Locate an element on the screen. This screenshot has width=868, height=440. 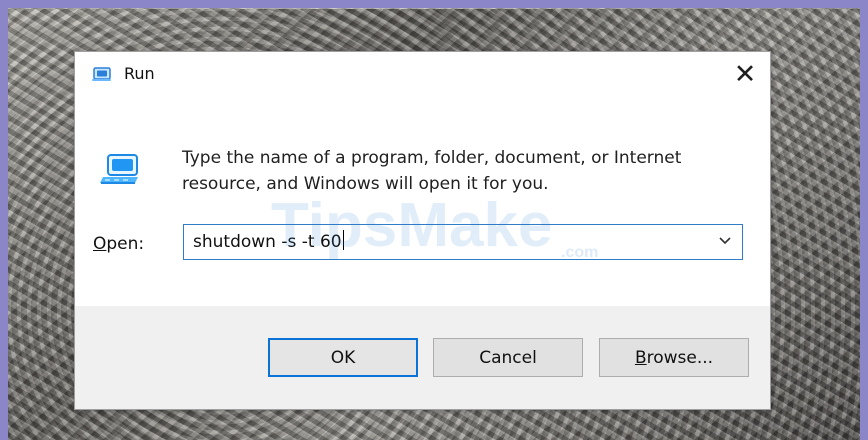
open-combobox: shutdown -s -t 60 is located at coordinates (463, 242).